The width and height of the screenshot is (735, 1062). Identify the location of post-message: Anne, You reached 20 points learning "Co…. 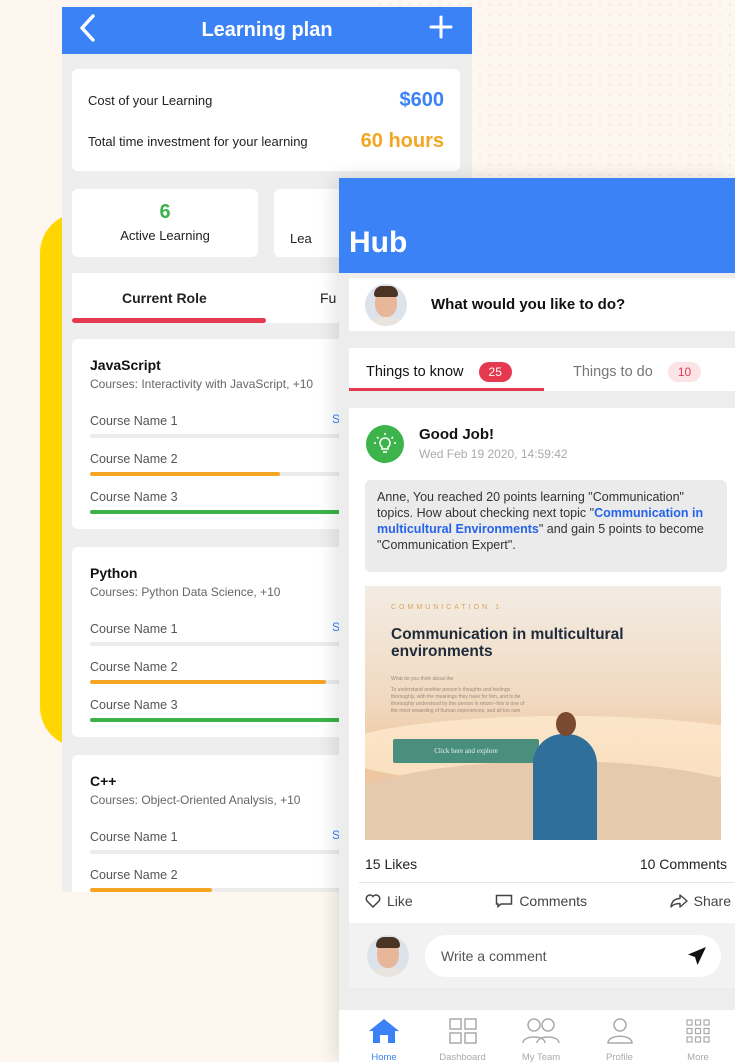
(546, 526).